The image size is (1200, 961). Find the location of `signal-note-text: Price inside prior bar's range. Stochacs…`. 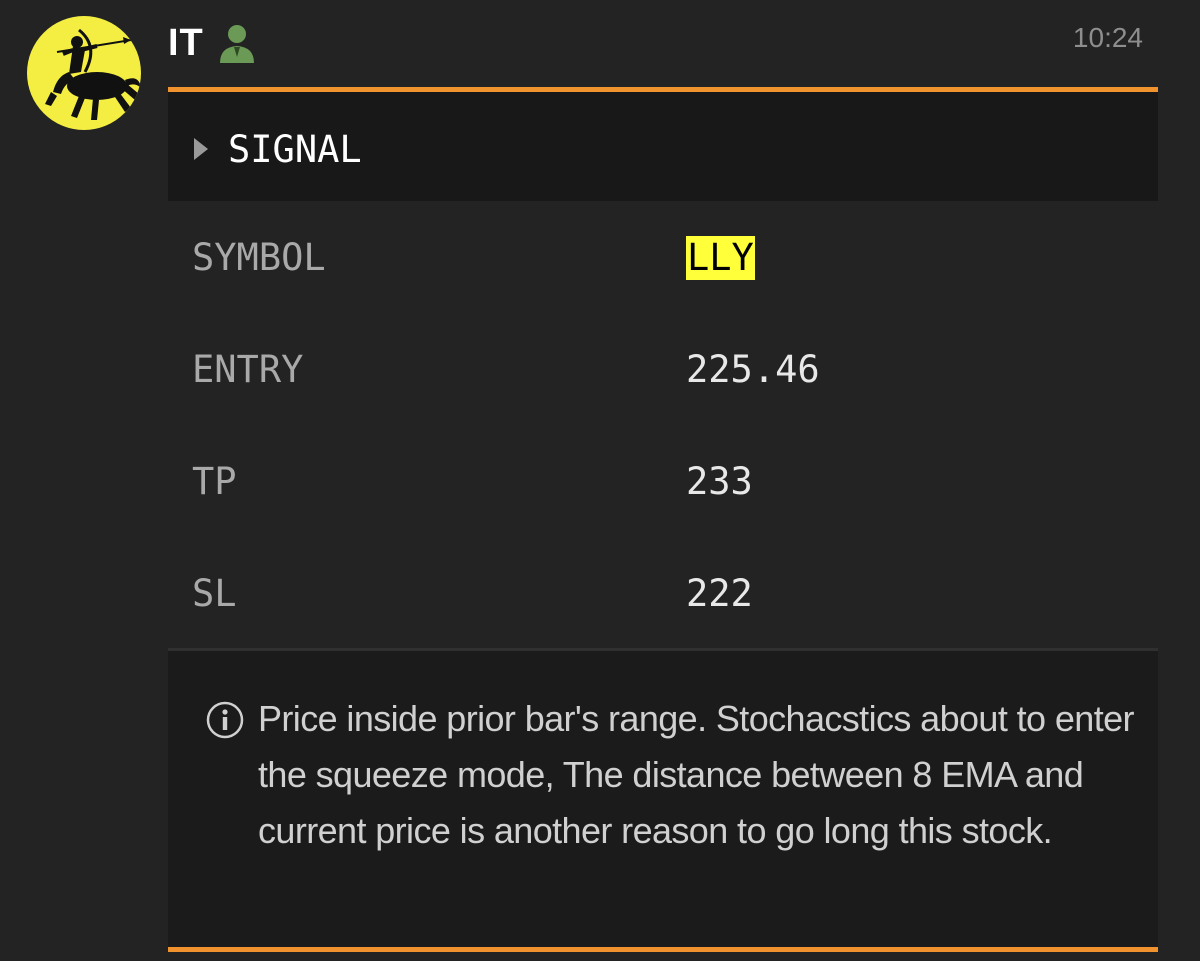

signal-note-text: Price inside prior bar's range. Stochacs… is located at coordinates (696, 774).